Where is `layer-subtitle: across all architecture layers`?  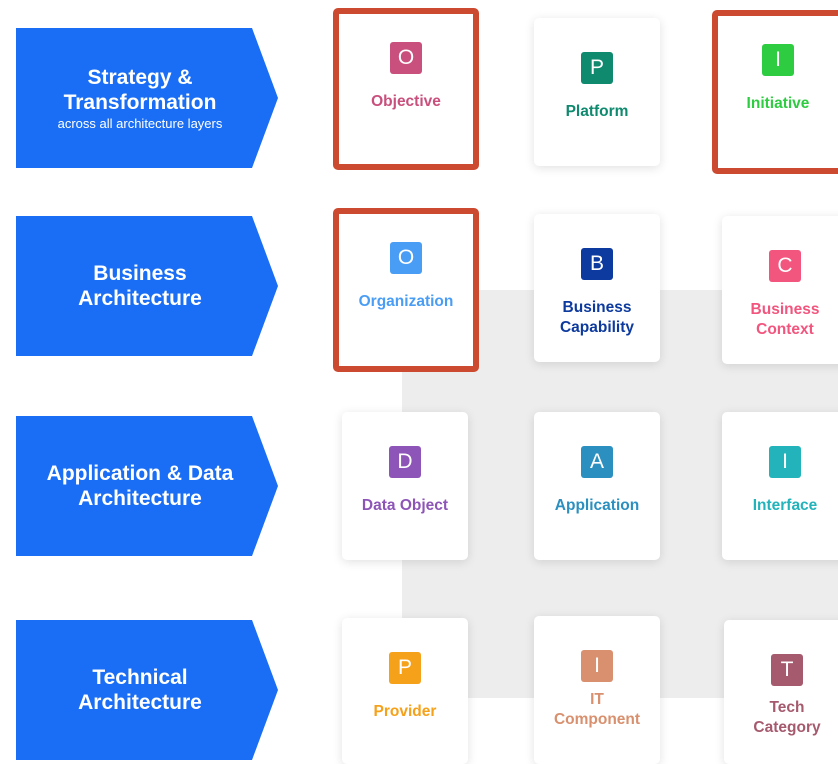 layer-subtitle: across all architecture layers is located at coordinates (140, 123).